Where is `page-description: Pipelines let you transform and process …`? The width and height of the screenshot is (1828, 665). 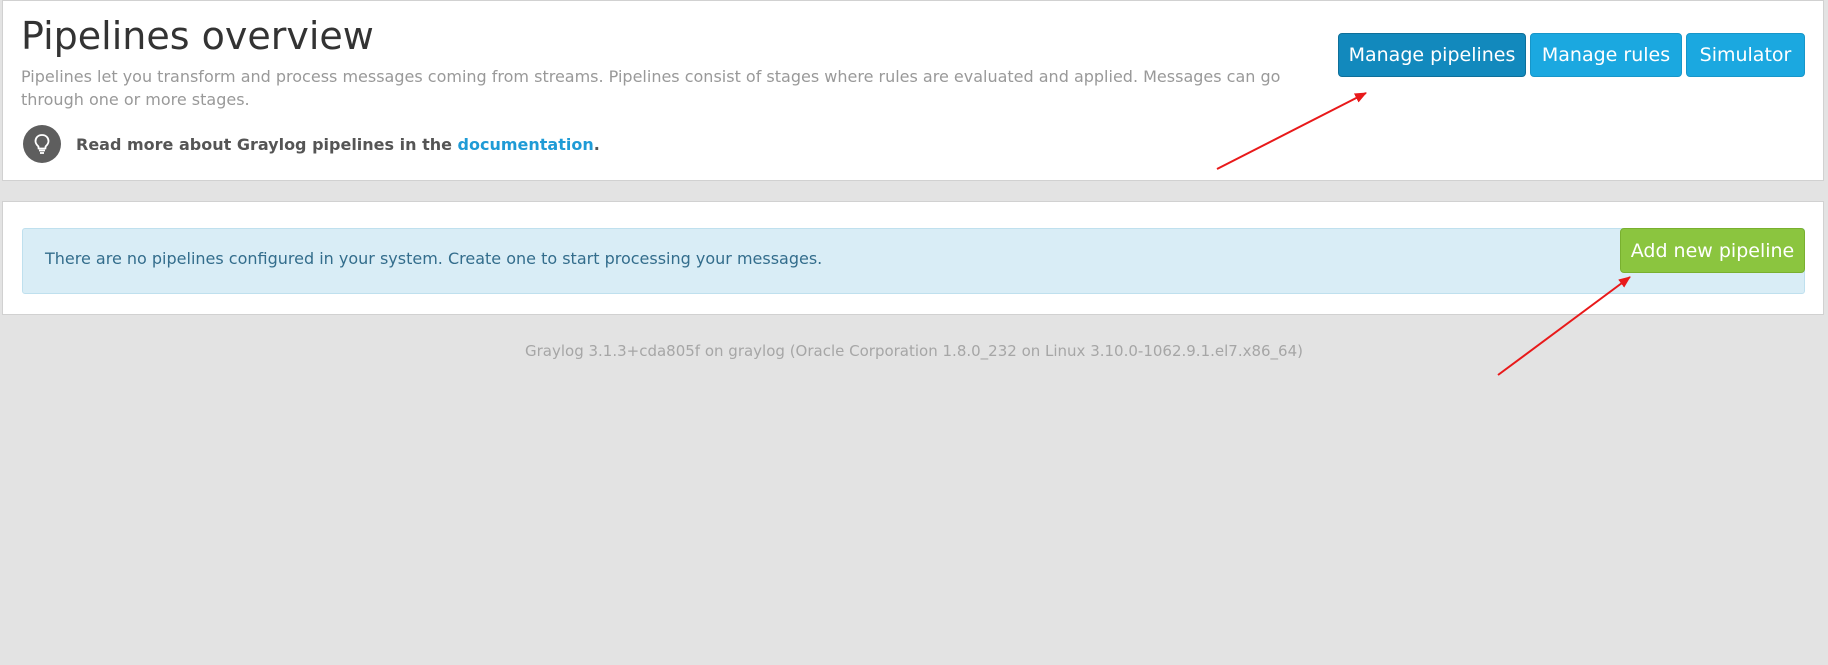 page-description: Pipelines let you transform and process … is located at coordinates (651, 88).